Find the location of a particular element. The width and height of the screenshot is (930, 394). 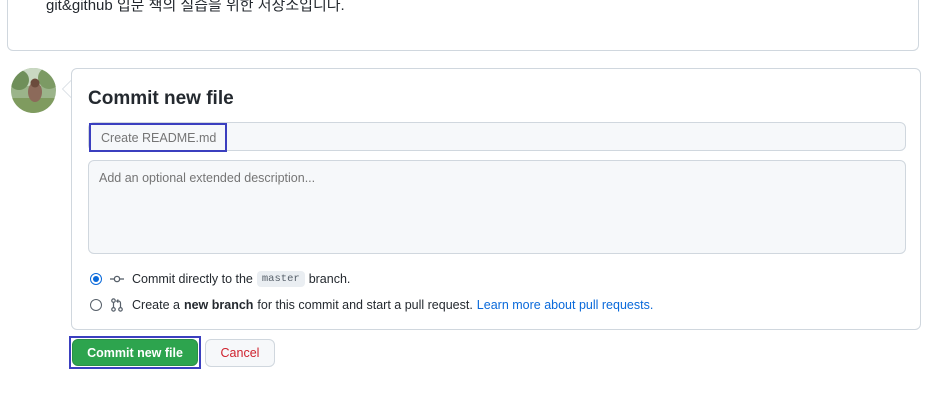

new-branch-radio is located at coordinates (96, 305).